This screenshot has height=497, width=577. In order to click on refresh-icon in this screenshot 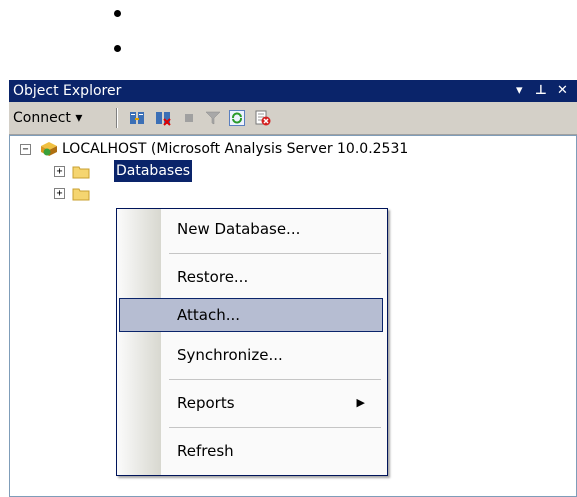, I will do `click(237, 118)`.